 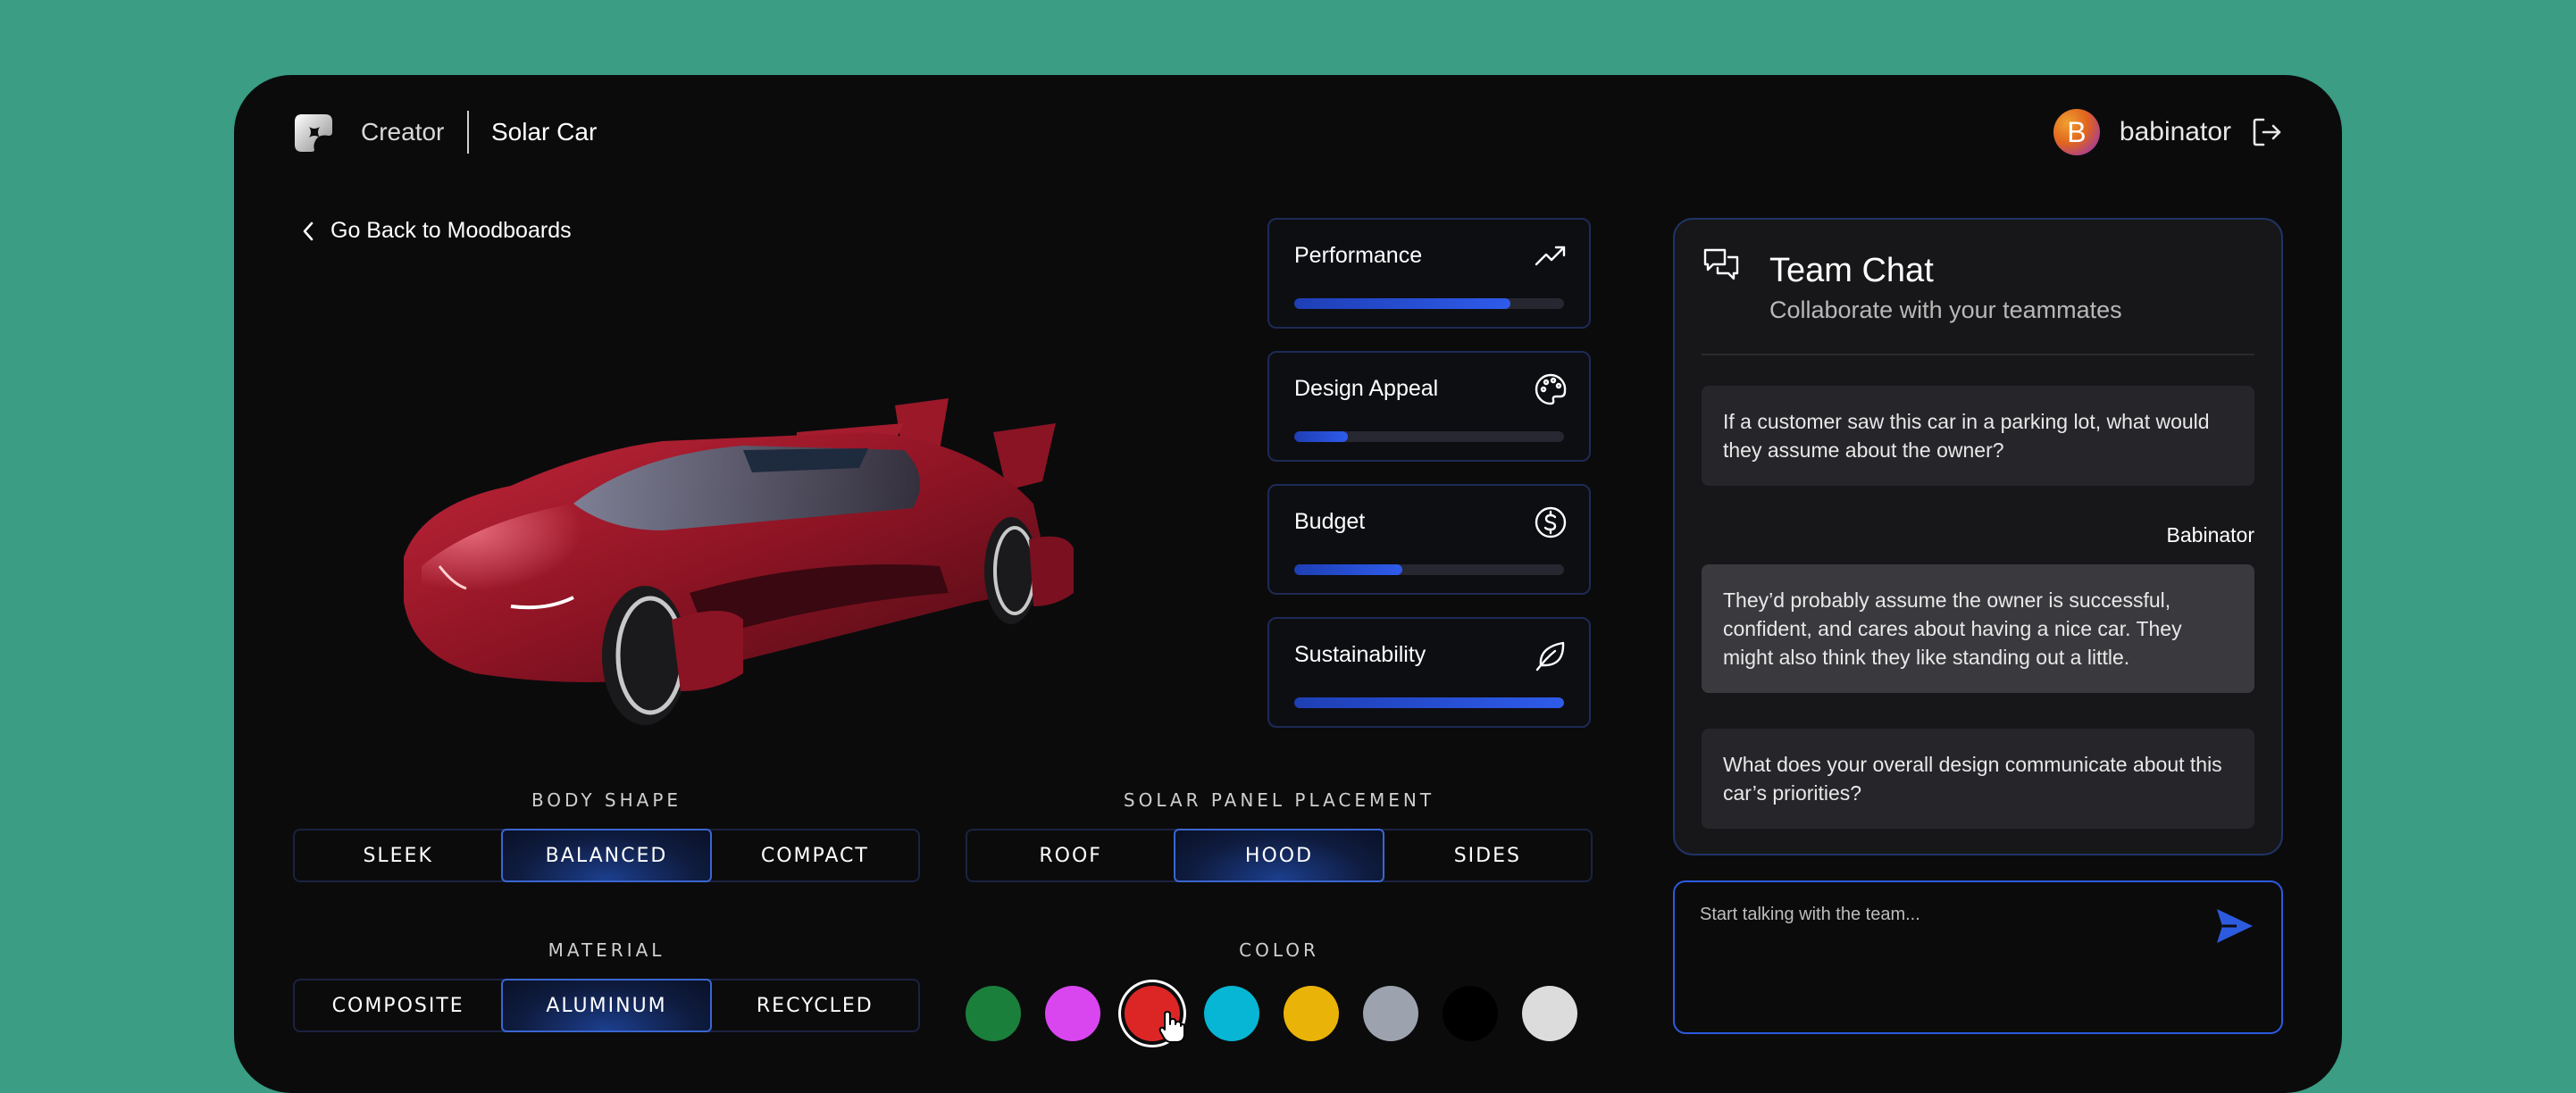 I want to click on metric-card-sustainability: Sustainability, so click(x=1429, y=672).